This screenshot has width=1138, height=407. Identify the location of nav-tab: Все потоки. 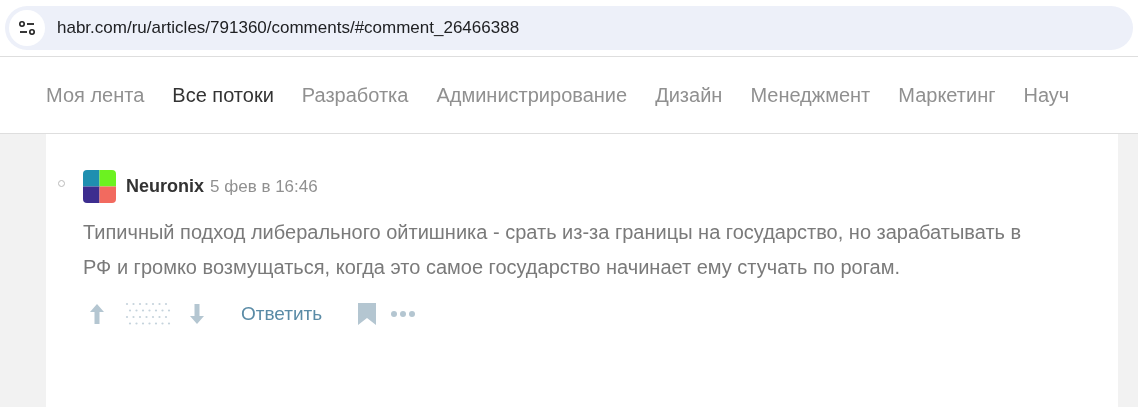
(223, 95).